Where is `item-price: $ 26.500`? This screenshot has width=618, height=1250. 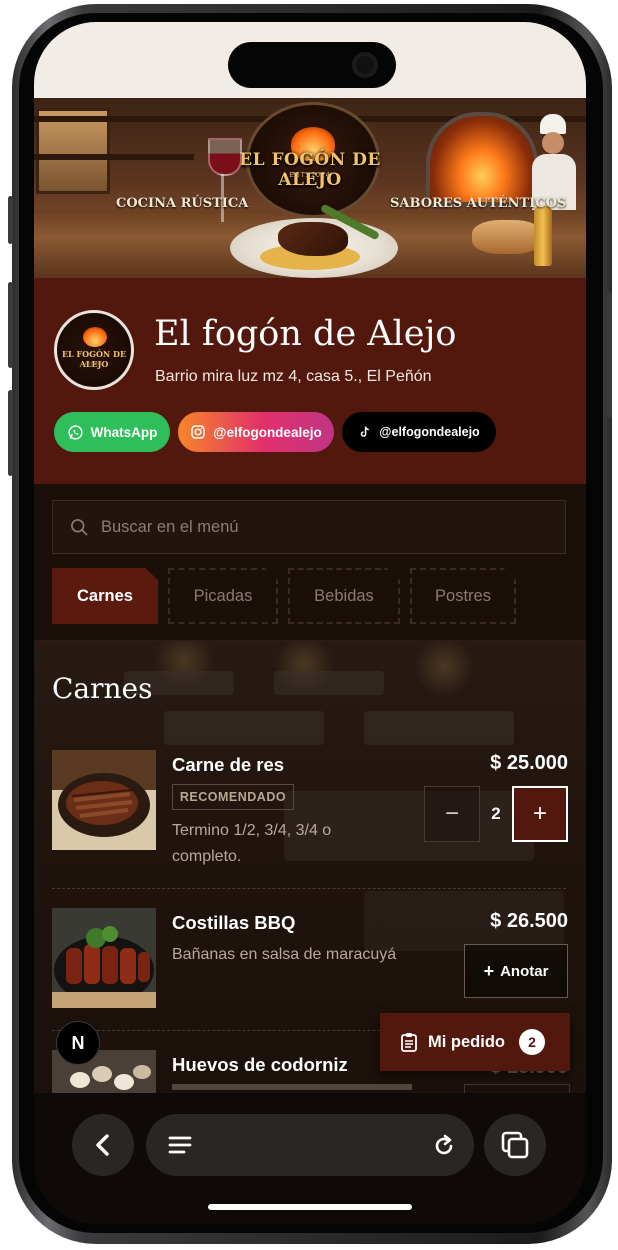 item-price: $ 26.500 is located at coordinates (529, 921).